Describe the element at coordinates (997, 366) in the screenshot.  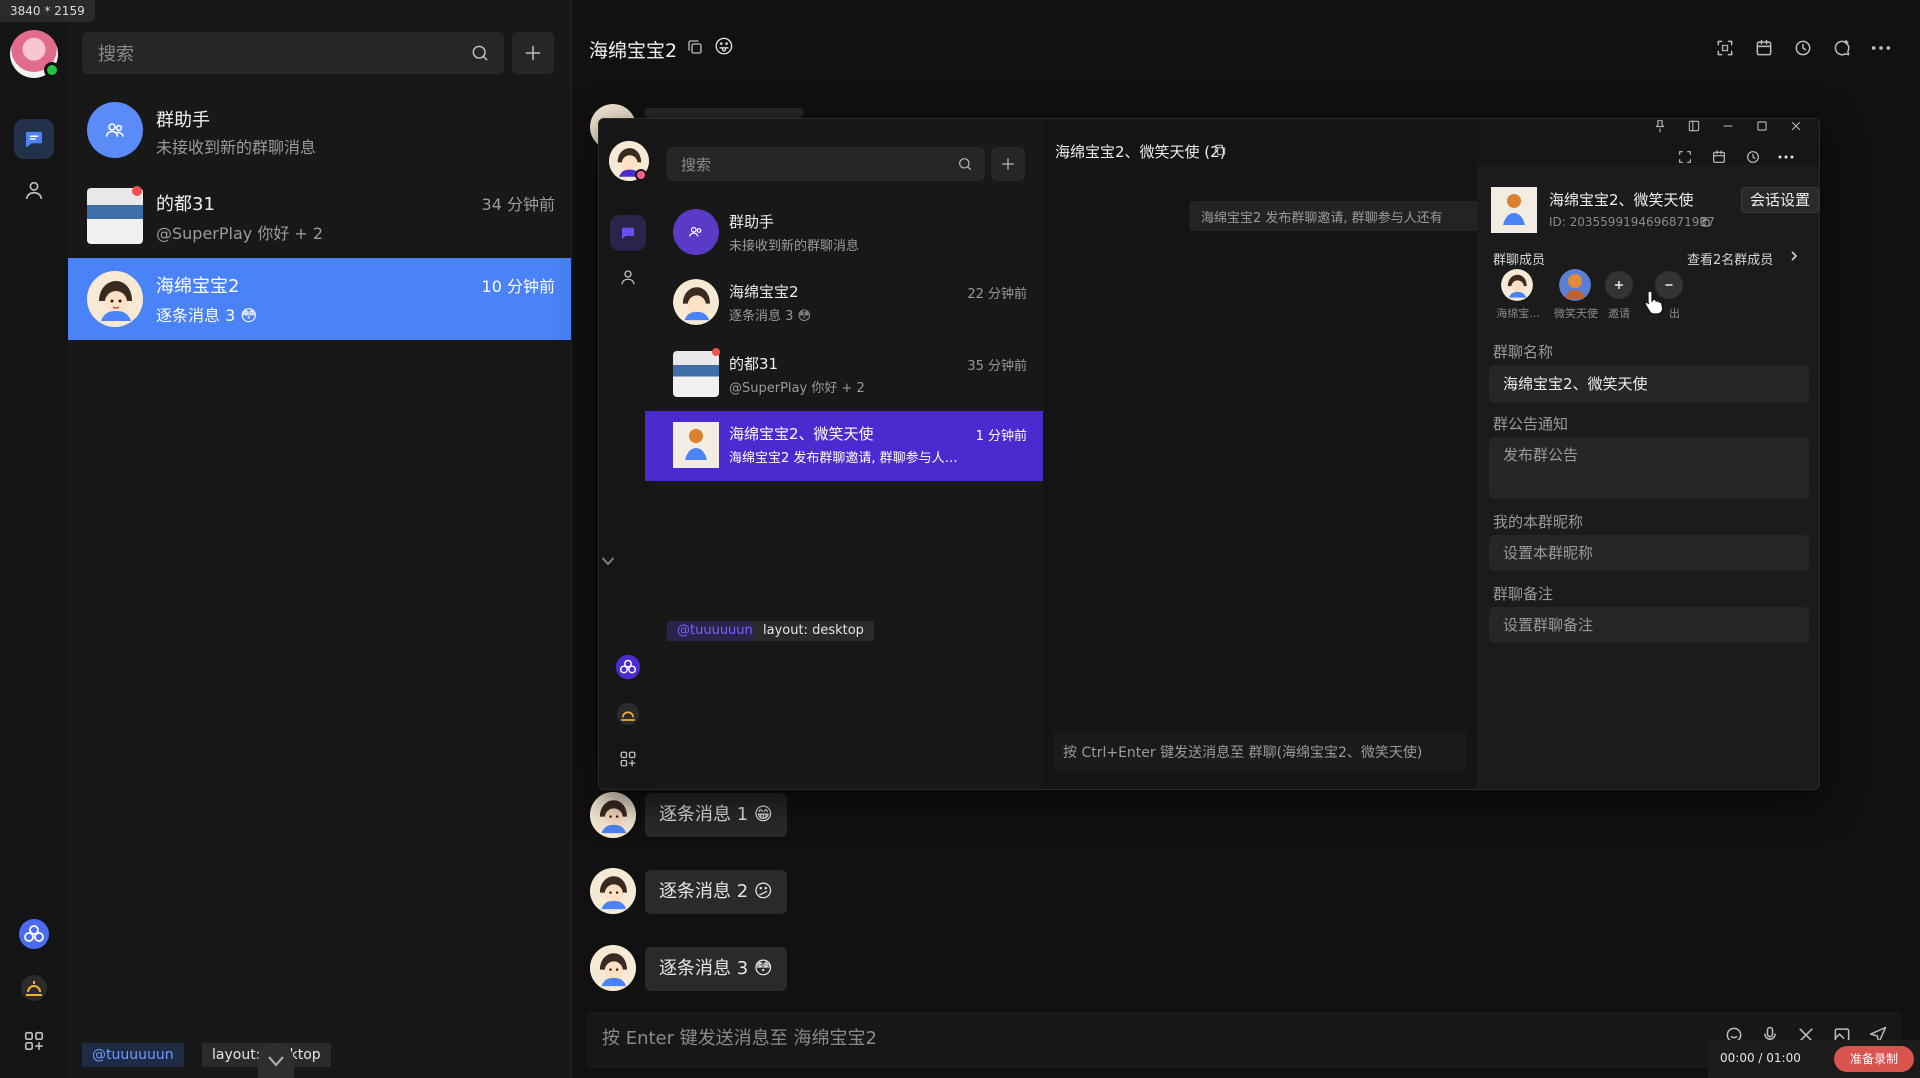
I see `conversation-time: 35 分钟前` at that location.